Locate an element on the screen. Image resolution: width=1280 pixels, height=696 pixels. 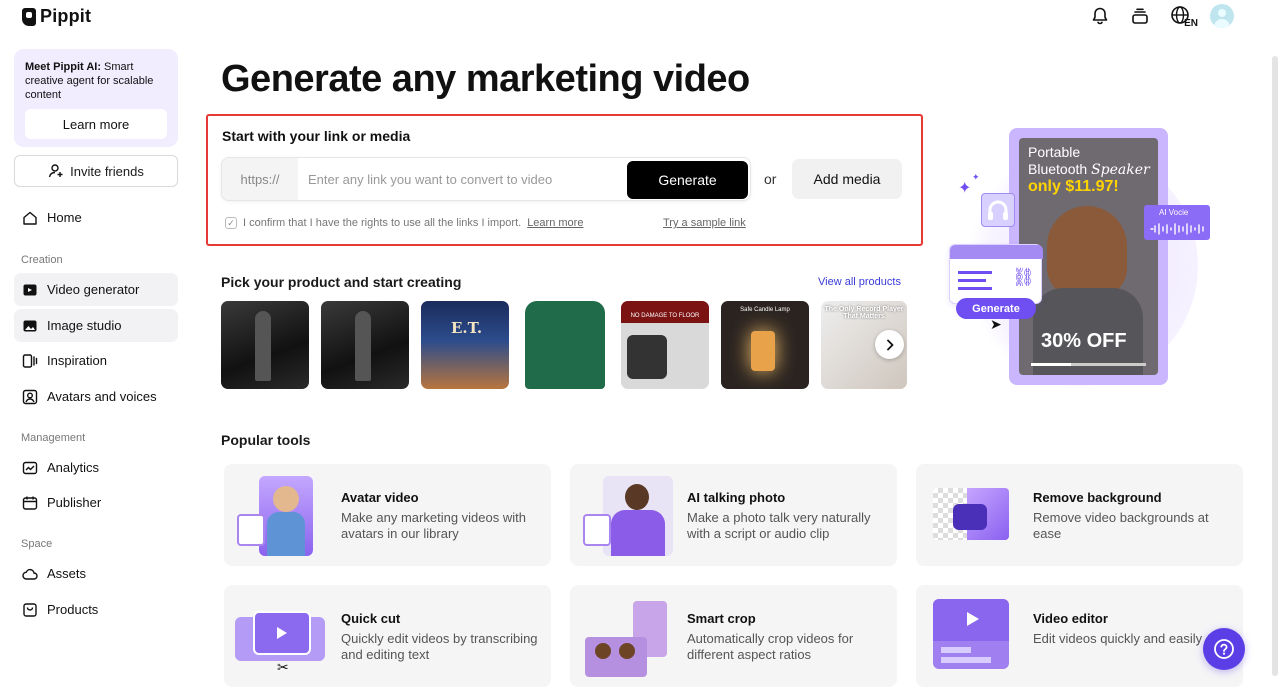
sidebar-item-assets: Assets is located at coordinates (96, 573).